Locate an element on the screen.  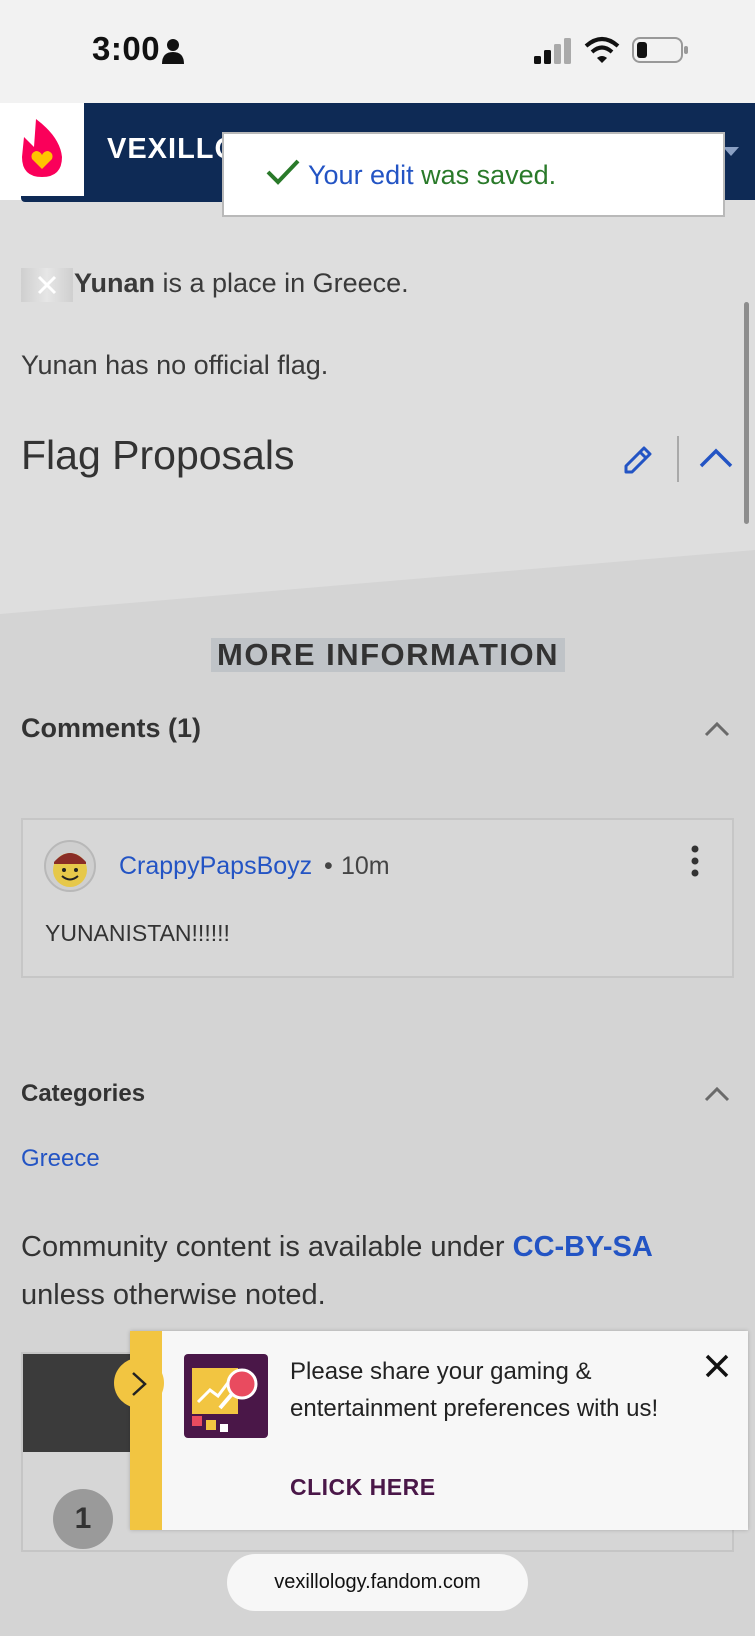
banner-collapse-button is located at coordinates (139, 1383).